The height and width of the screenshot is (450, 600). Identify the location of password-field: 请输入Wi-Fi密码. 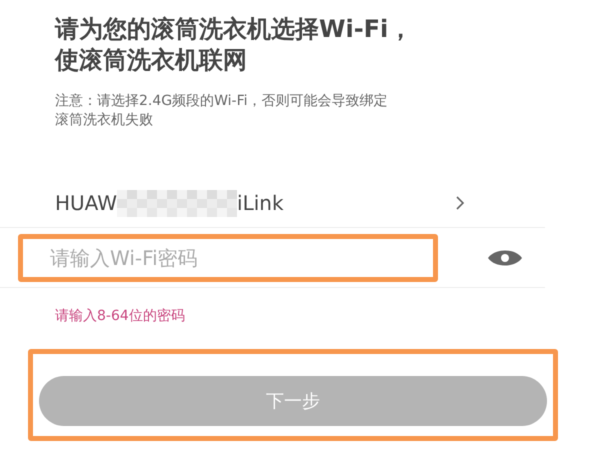
(228, 258).